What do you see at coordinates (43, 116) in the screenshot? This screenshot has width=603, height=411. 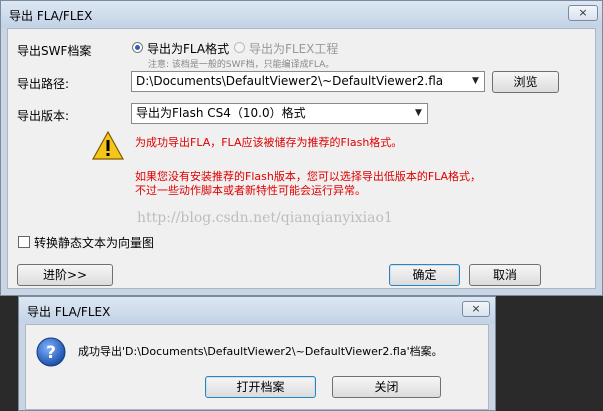 I see `version-label: 导出版本:` at bounding box center [43, 116].